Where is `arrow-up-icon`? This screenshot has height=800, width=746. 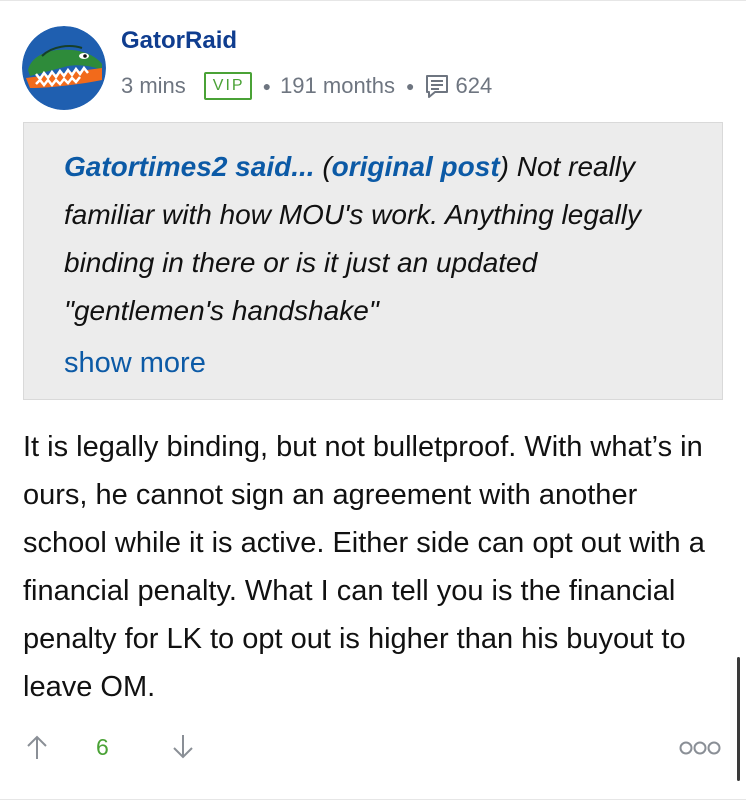 arrow-up-icon is located at coordinates (37, 747).